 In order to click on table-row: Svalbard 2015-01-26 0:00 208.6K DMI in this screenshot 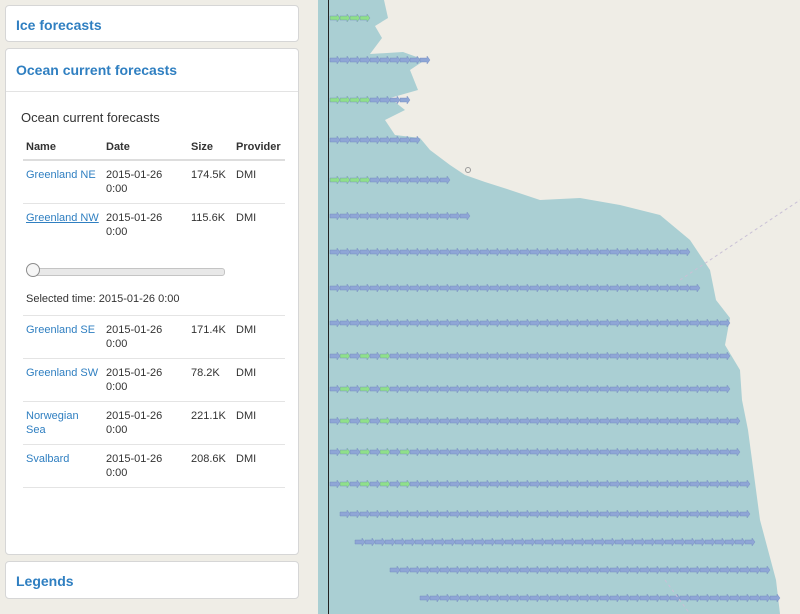, I will do `click(154, 466)`.